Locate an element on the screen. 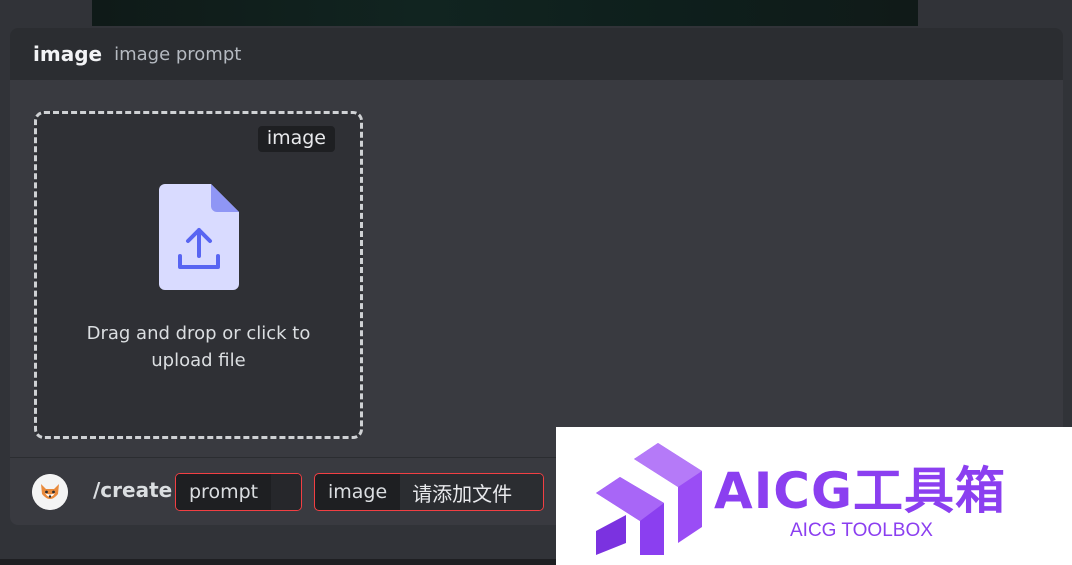  slash-command: /create is located at coordinates (133, 490).